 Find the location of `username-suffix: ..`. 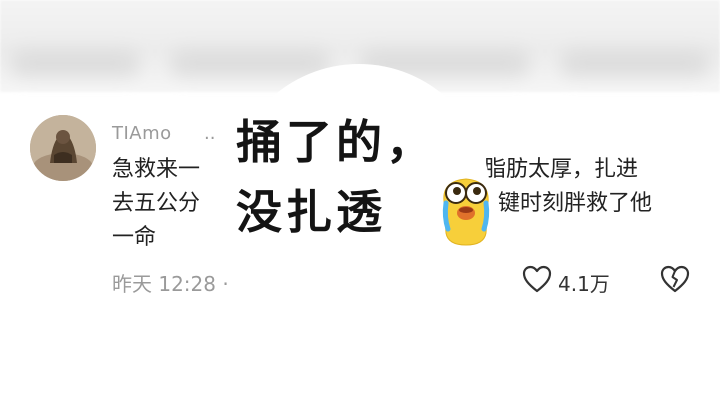

username-suffix: .. is located at coordinates (210, 133).